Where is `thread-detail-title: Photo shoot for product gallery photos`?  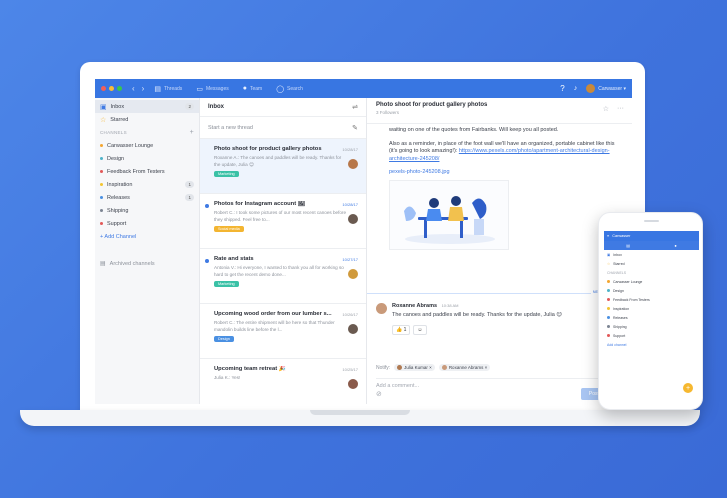 thread-detail-title: Photo shoot for product gallery photos is located at coordinates (432, 105).